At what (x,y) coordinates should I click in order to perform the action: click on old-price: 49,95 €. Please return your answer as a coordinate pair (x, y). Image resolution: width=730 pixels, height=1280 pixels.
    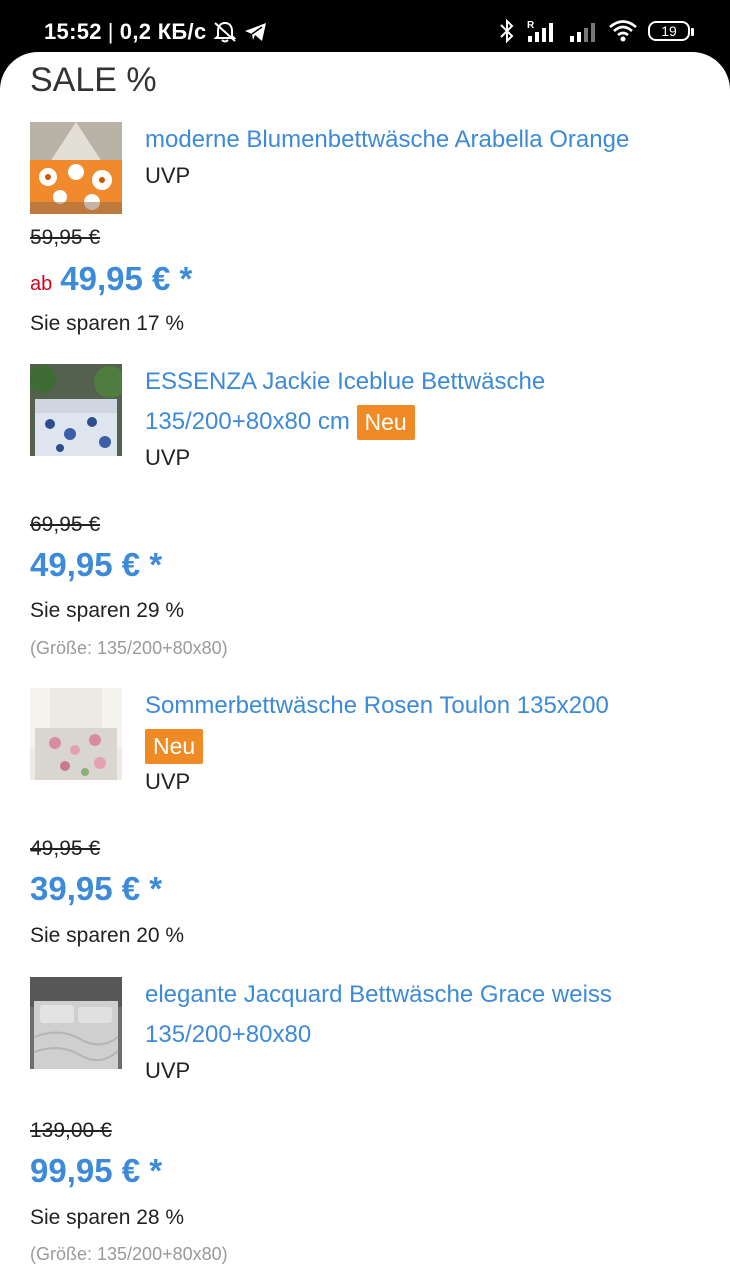
    Looking at the image, I should click on (65, 848).